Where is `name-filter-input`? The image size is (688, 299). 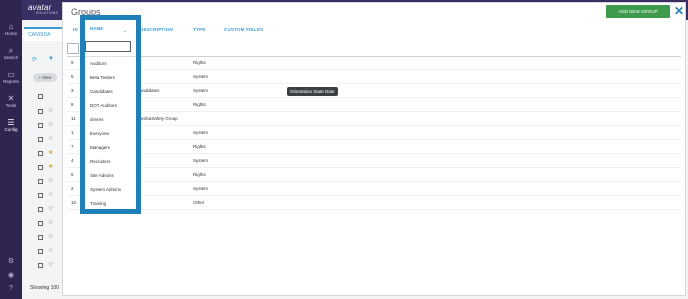 name-filter-input is located at coordinates (108, 46).